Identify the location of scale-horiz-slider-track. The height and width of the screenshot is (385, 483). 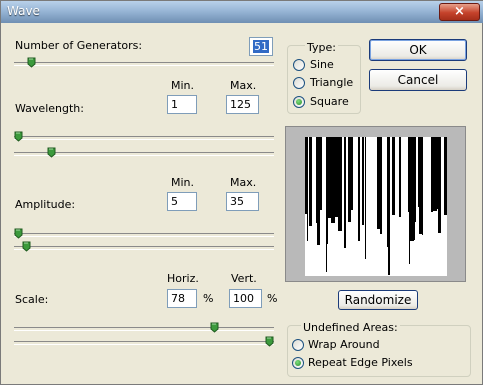
(144, 329).